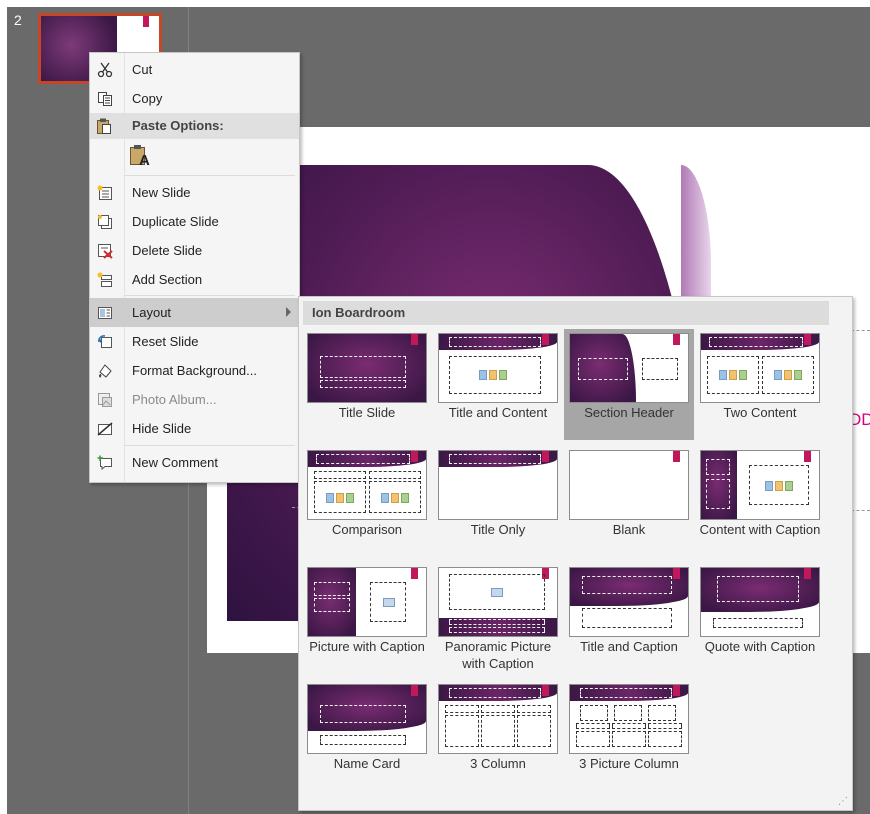 The height and width of the screenshot is (814, 870). I want to click on layout-label: Title Only, so click(498, 529).